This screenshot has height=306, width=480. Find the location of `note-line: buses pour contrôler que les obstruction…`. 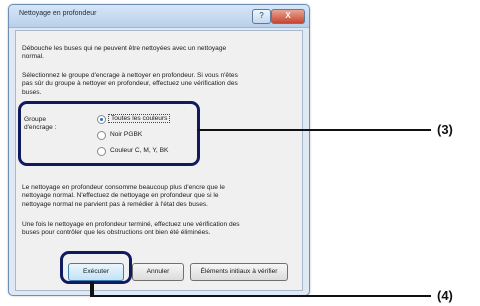

note-line: buses pour contrôler que les obstruction… is located at coordinates (116, 233).